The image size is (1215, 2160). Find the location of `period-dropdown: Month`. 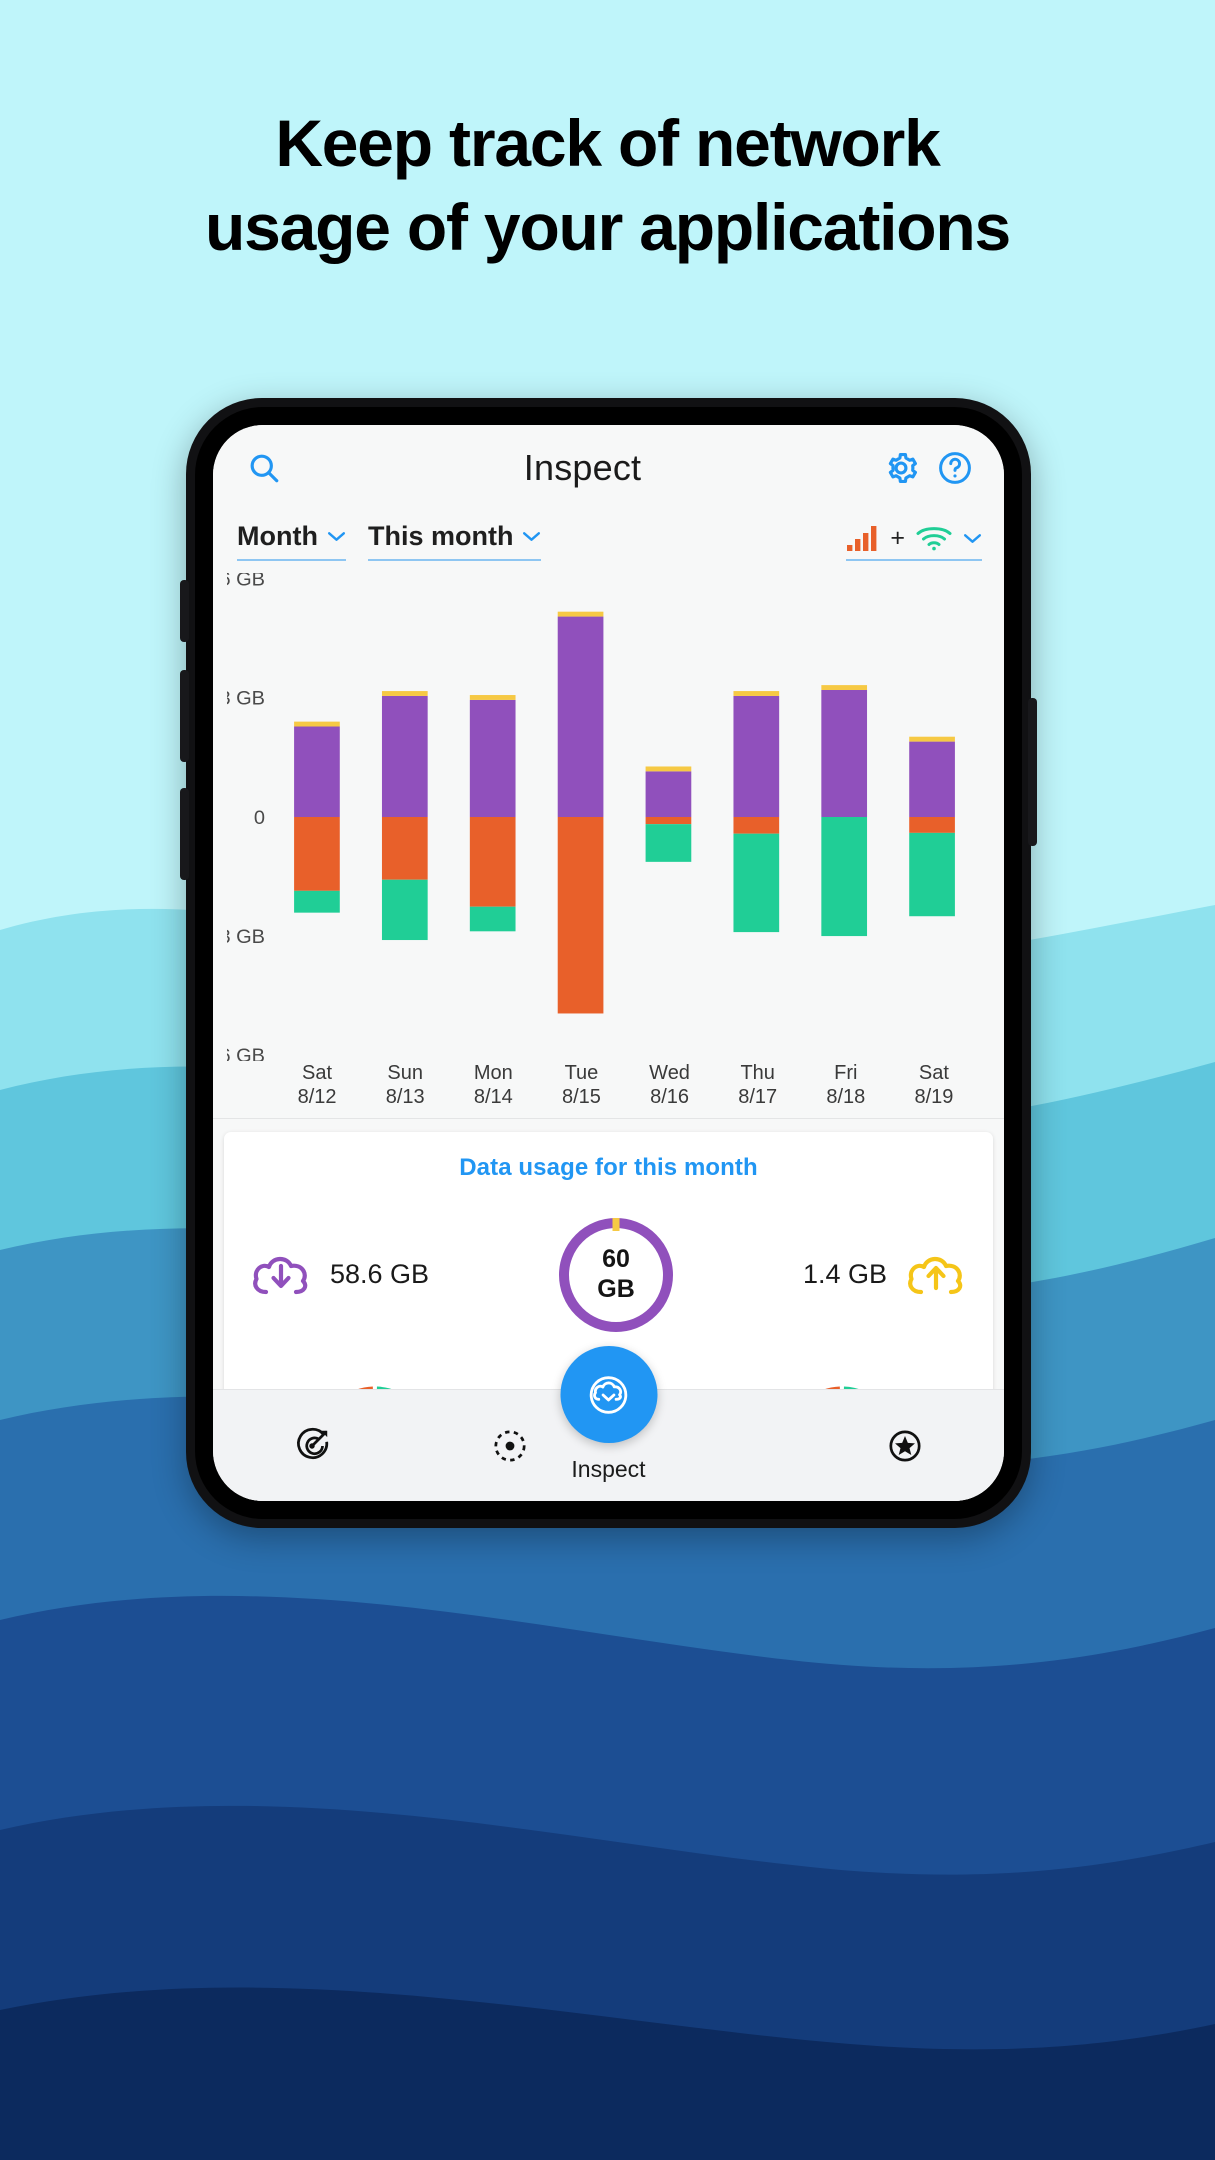

period-dropdown: Month is located at coordinates (291, 541).